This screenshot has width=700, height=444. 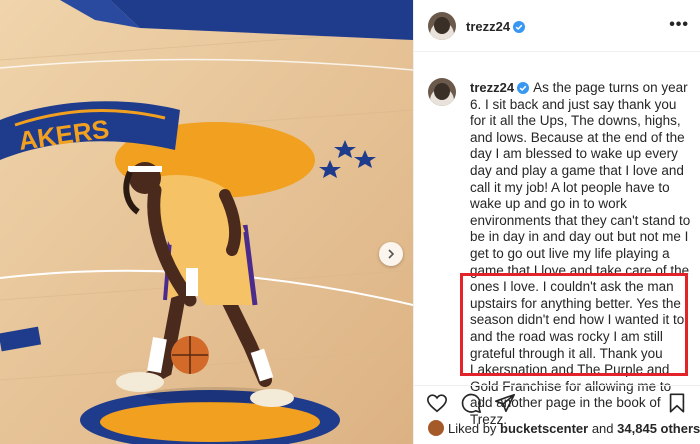 What do you see at coordinates (471, 403) in the screenshot?
I see `comment-icon` at bounding box center [471, 403].